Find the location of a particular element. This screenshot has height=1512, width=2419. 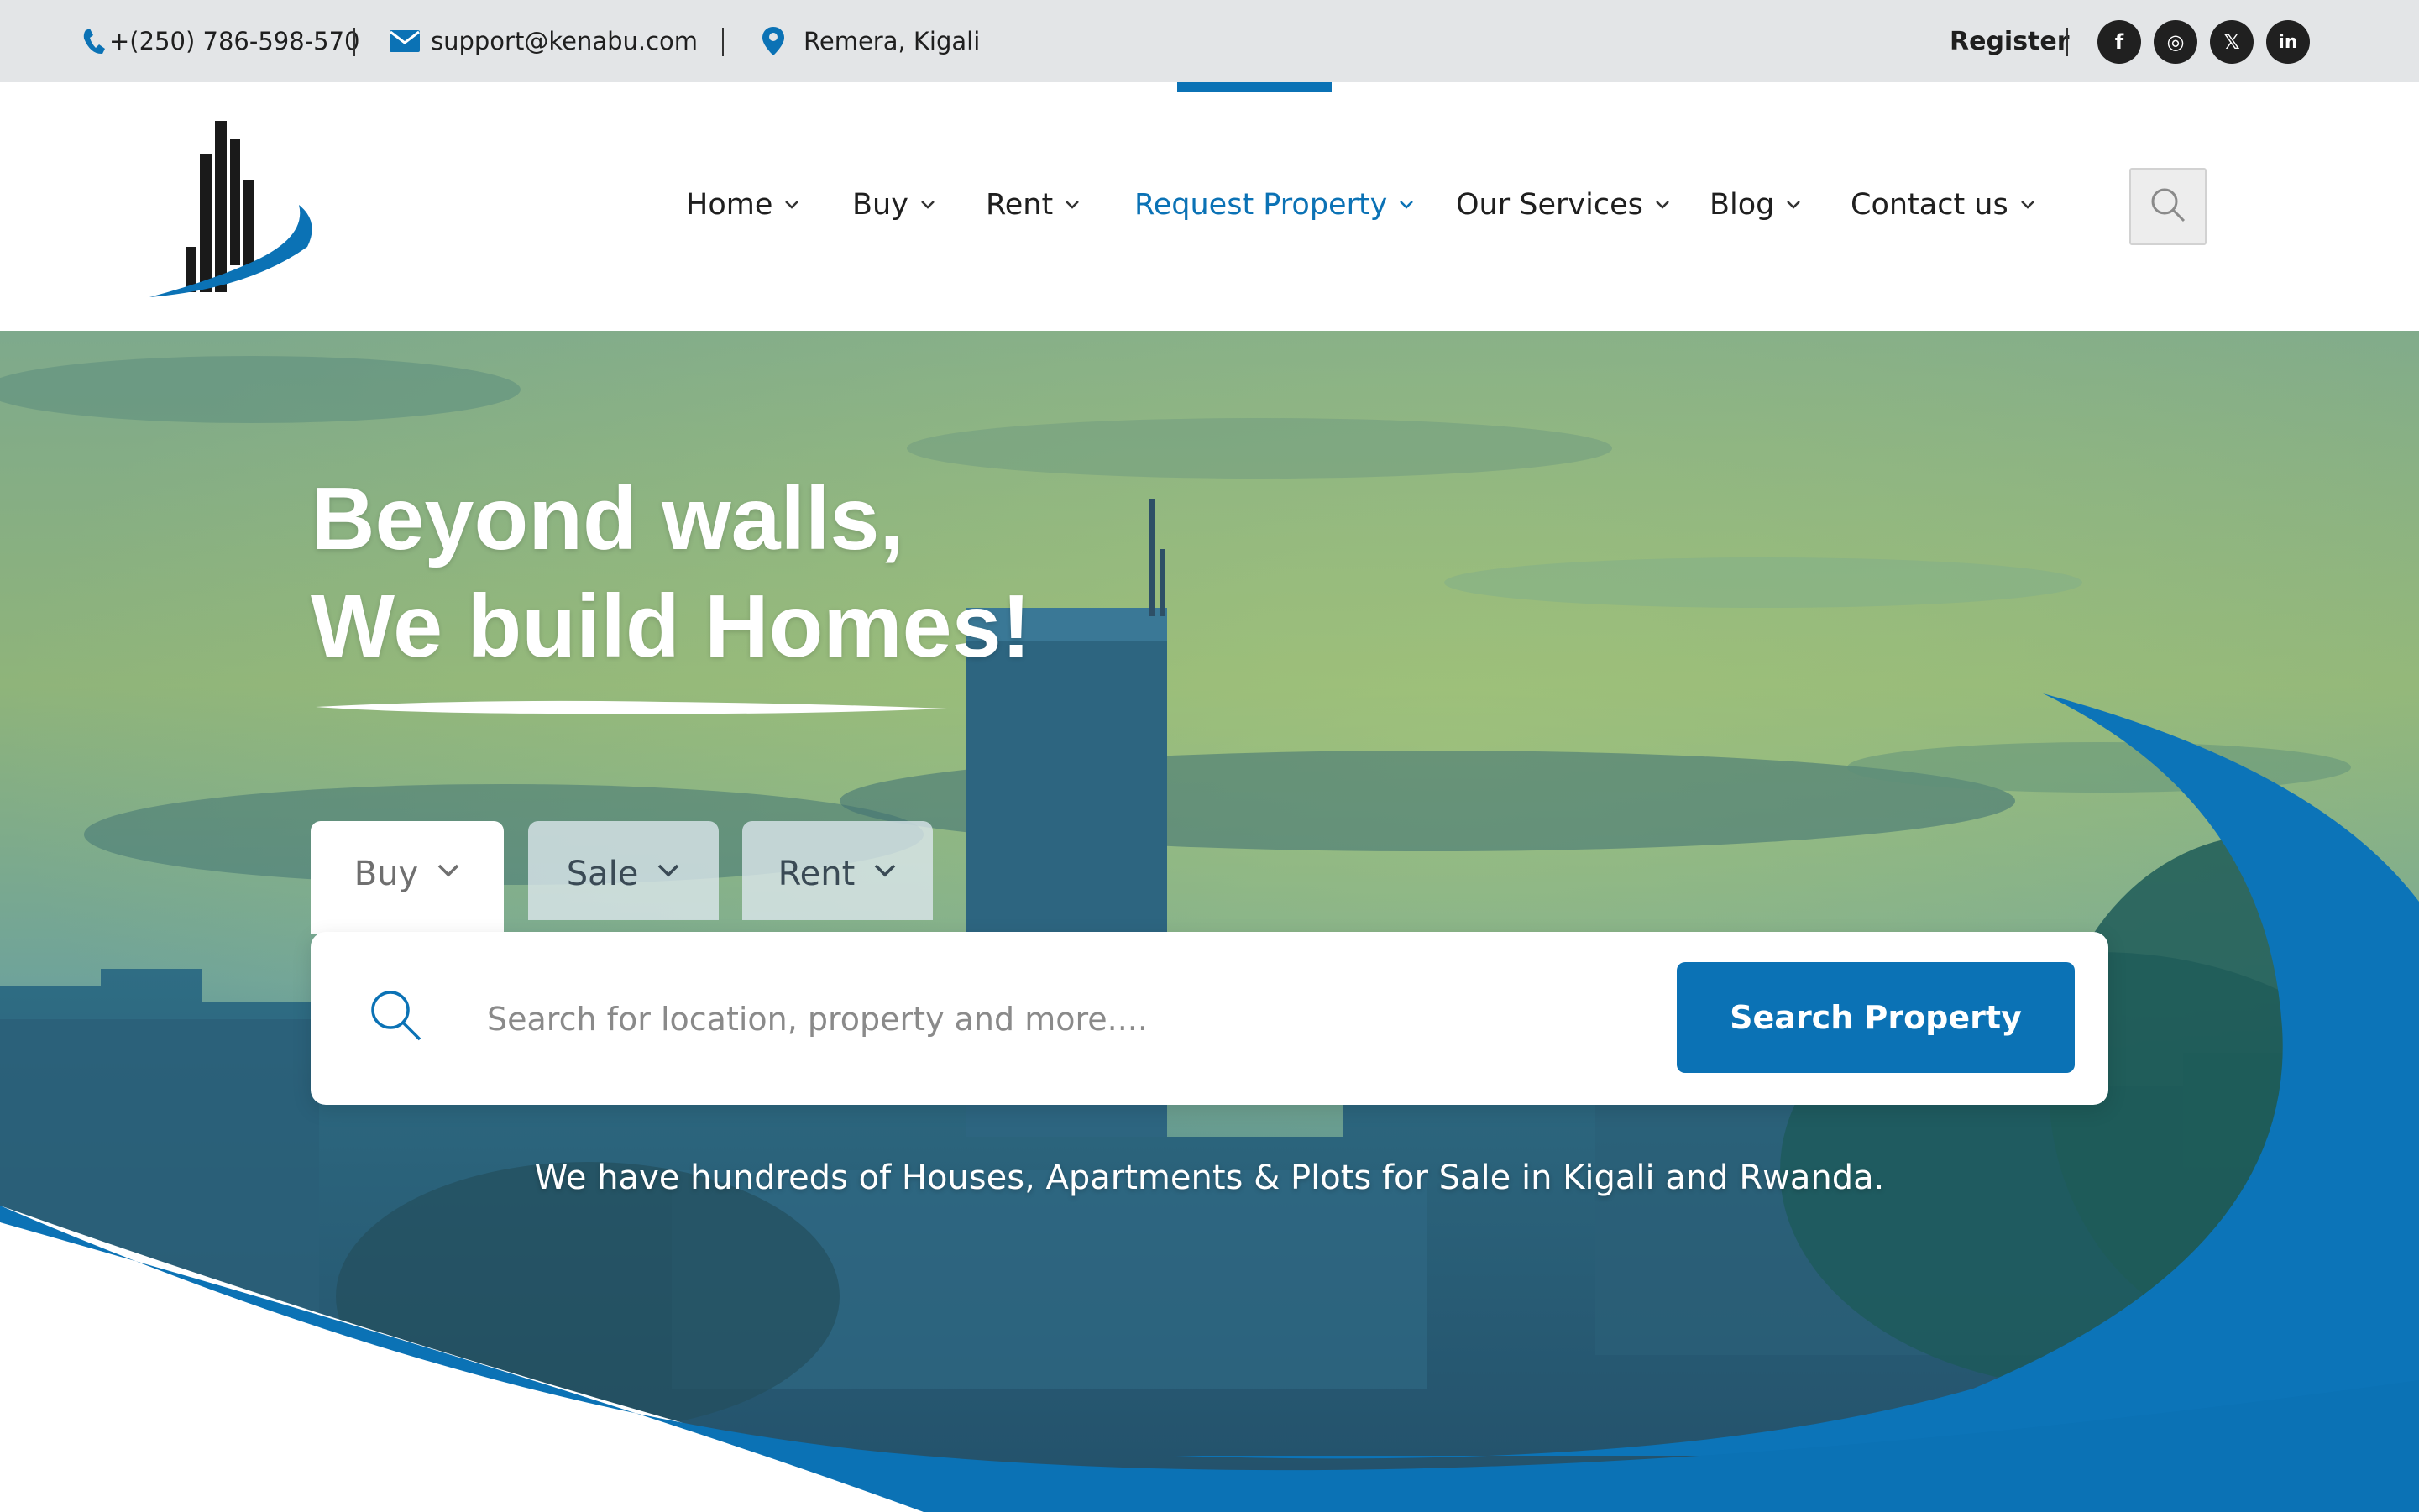

nav-request-property-label: Request Property is located at coordinates (1261, 205).